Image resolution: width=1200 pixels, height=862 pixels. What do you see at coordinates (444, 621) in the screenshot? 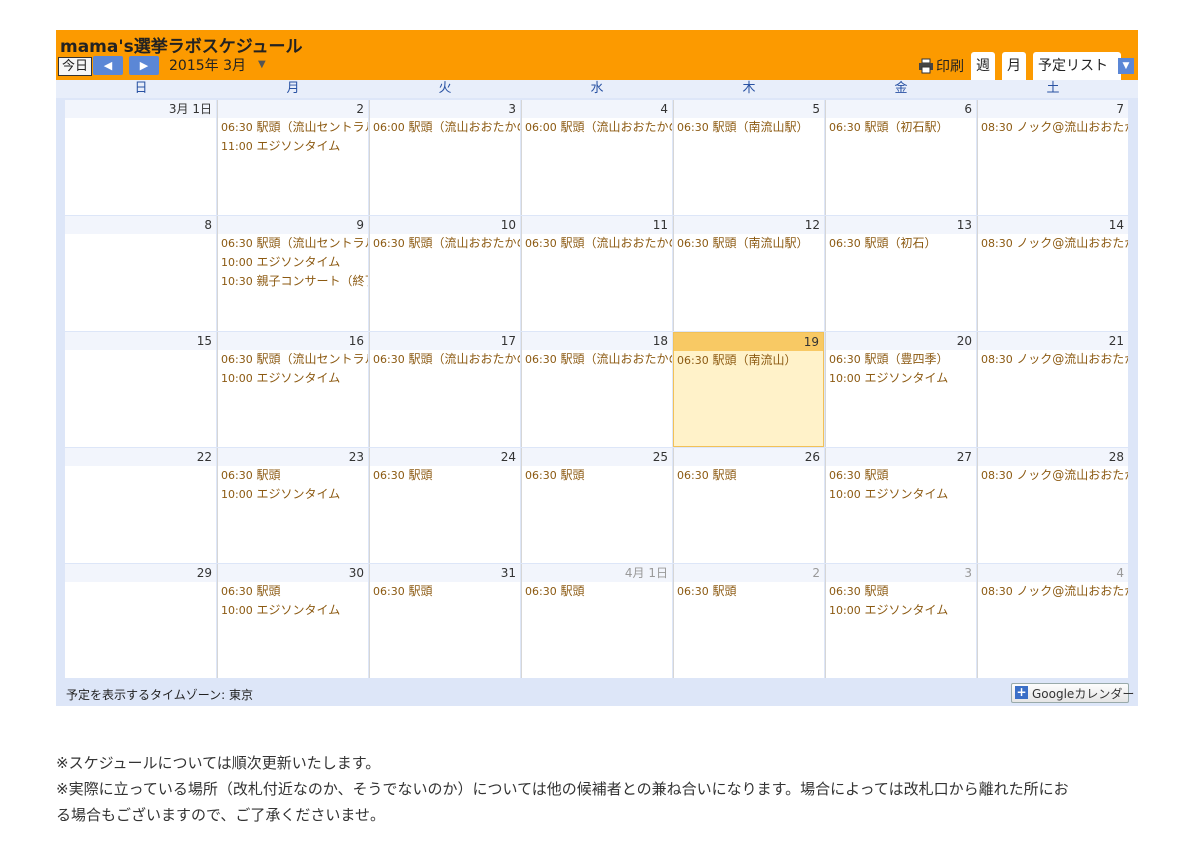
I see `day-cell: 31 06:30 駅頭` at bounding box center [444, 621].